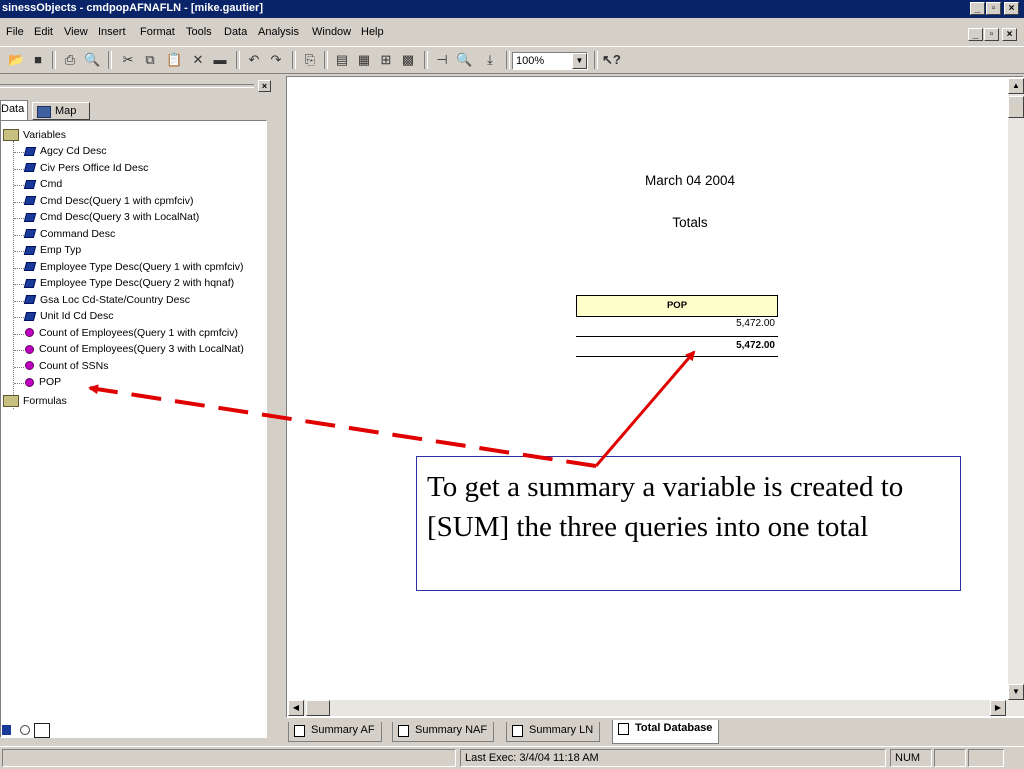 The image size is (1024, 769). Describe the element at coordinates (645, 408) in the screenshot. I see `arrow-to-total` at that location.